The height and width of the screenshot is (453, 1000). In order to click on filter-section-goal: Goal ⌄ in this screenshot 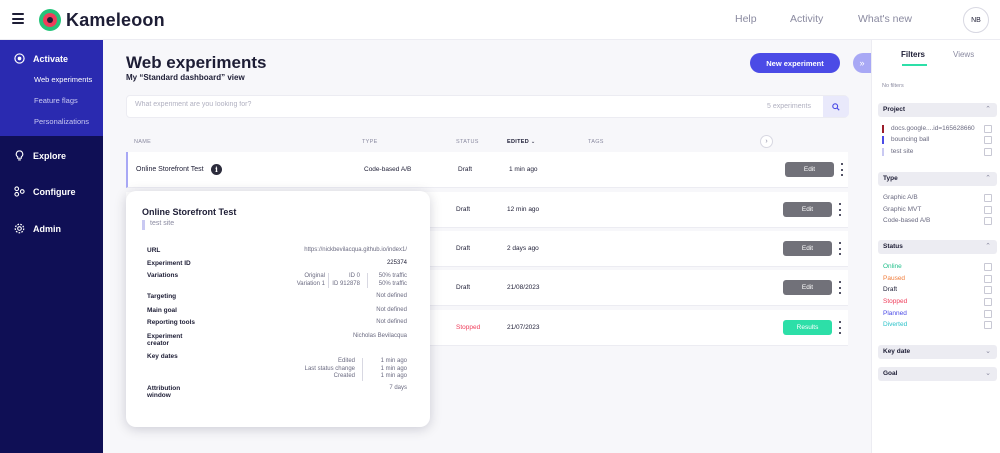, I will do `click(937, 374)`.